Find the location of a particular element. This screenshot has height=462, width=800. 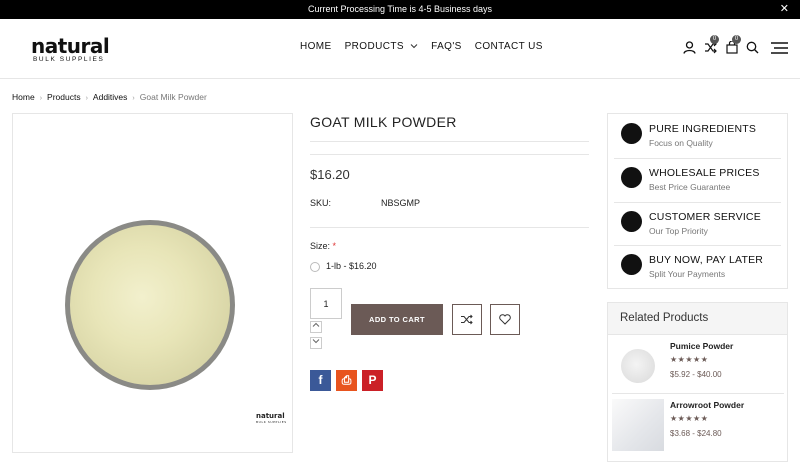

related-product-price: $3.68 - $24.80 is located at coordinates (696, 433).